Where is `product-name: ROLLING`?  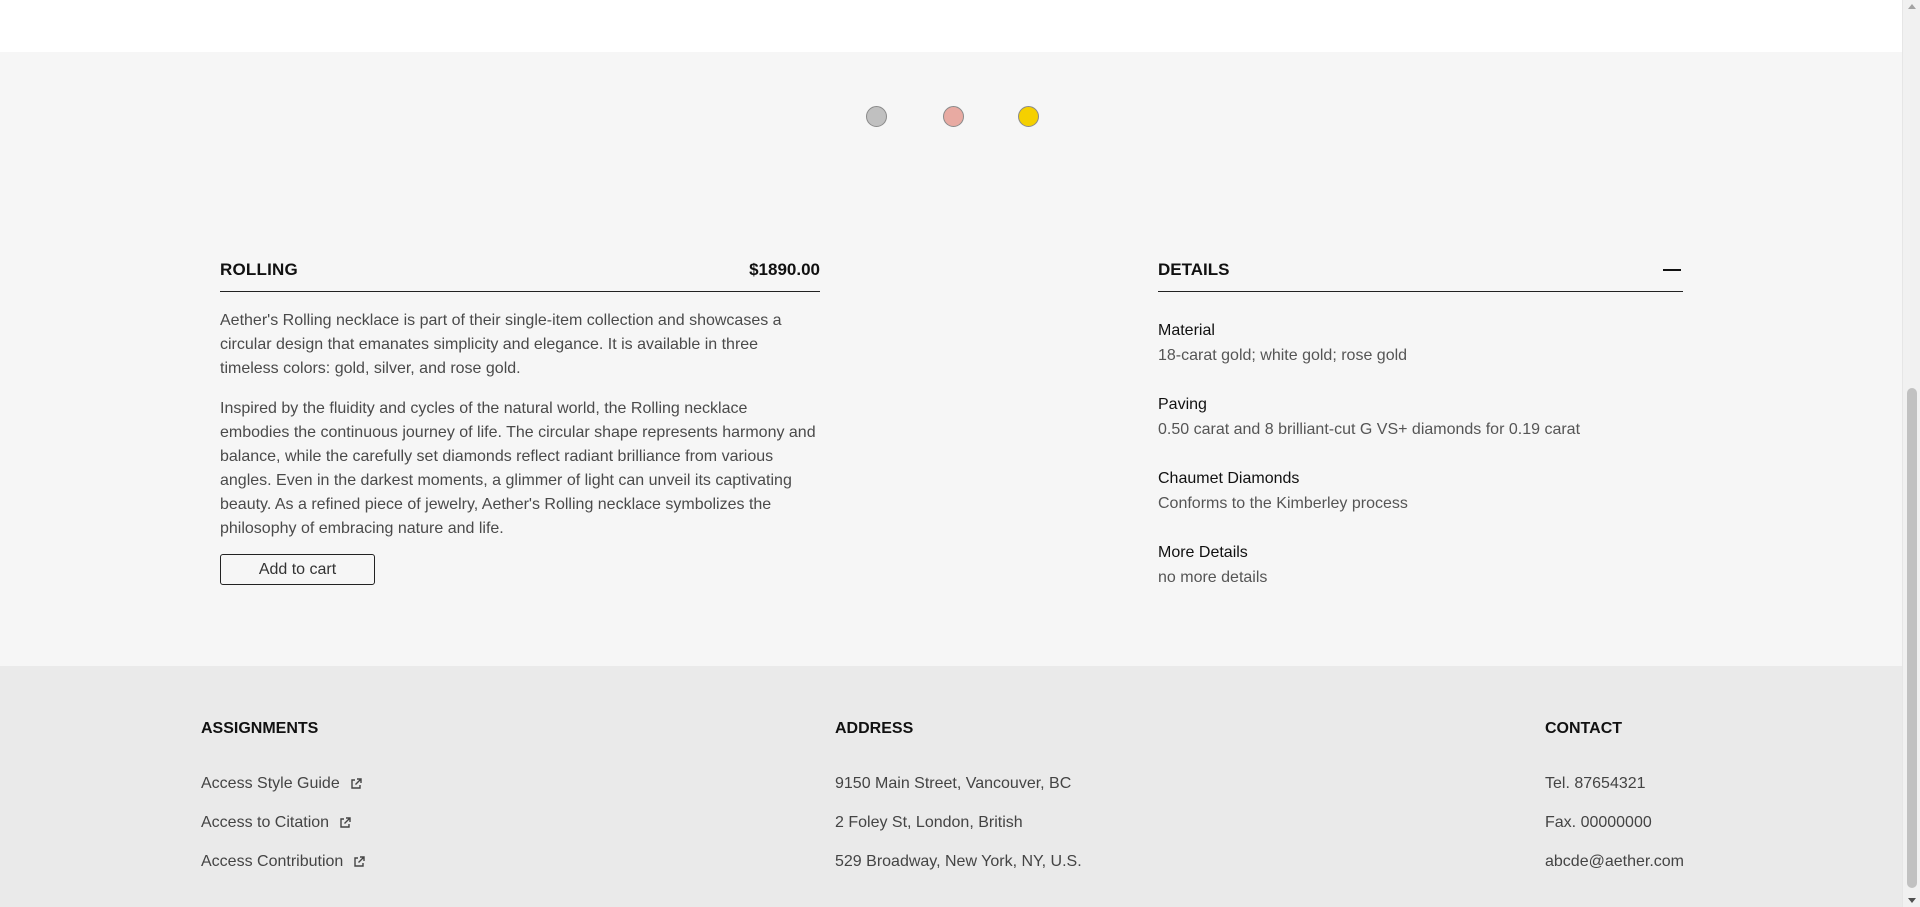 product-name: ROLLING is located at coordinates (259, 269).